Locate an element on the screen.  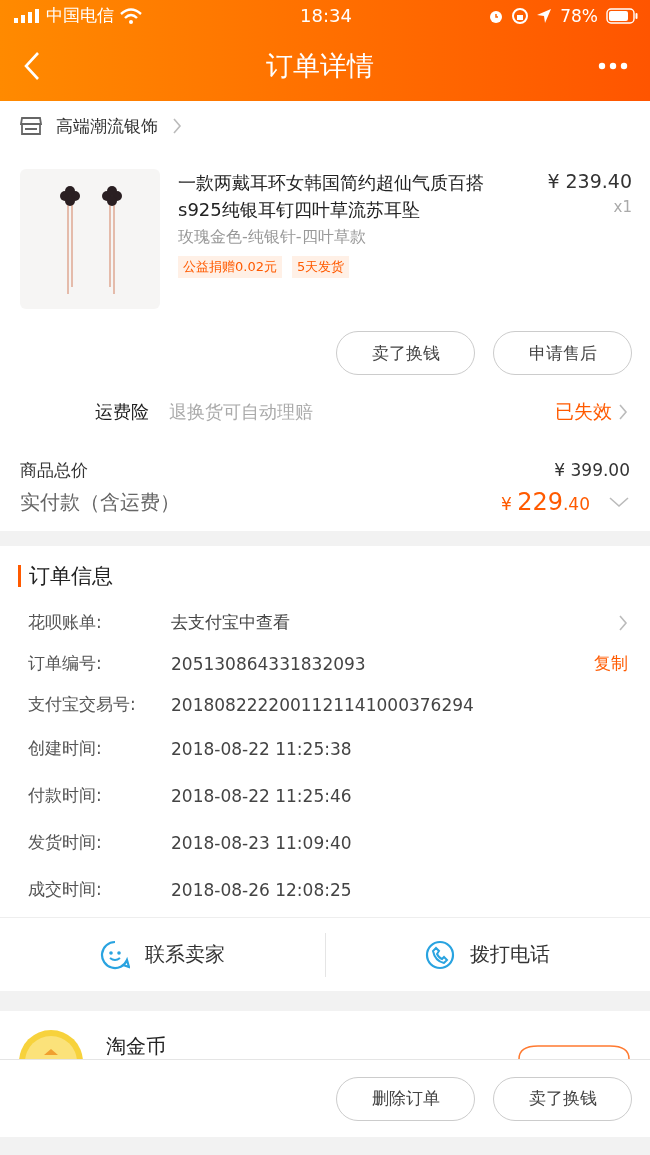
info-value: 2018-08-26 12:08:25 is located at coordinates (262, 889).